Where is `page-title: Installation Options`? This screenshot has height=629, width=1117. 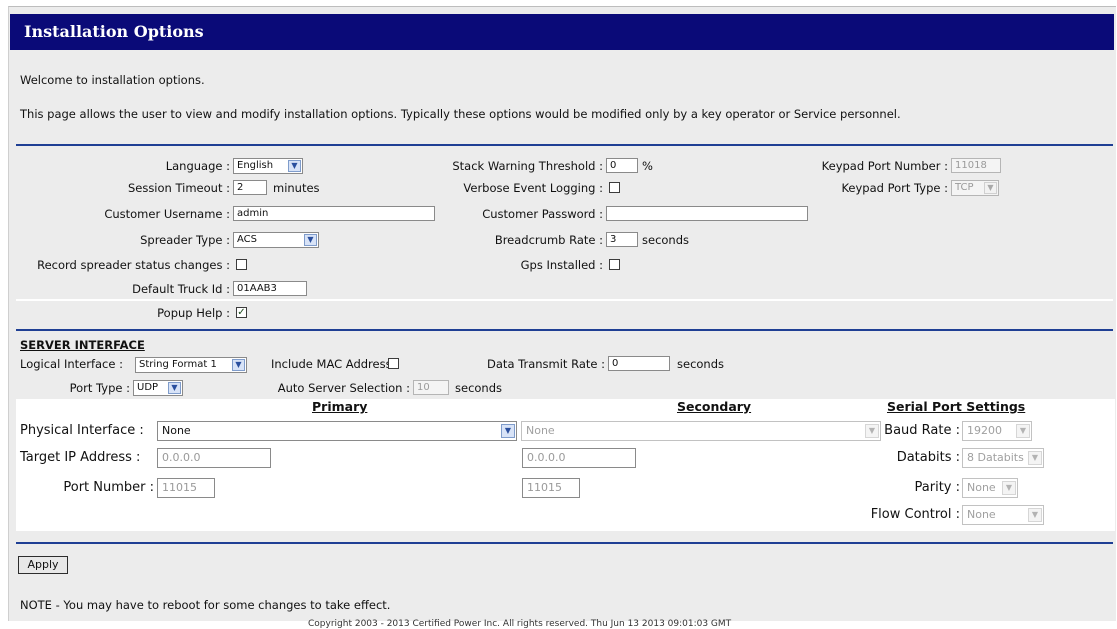
page-title: Installation Options is located at coordinates (562, 32).